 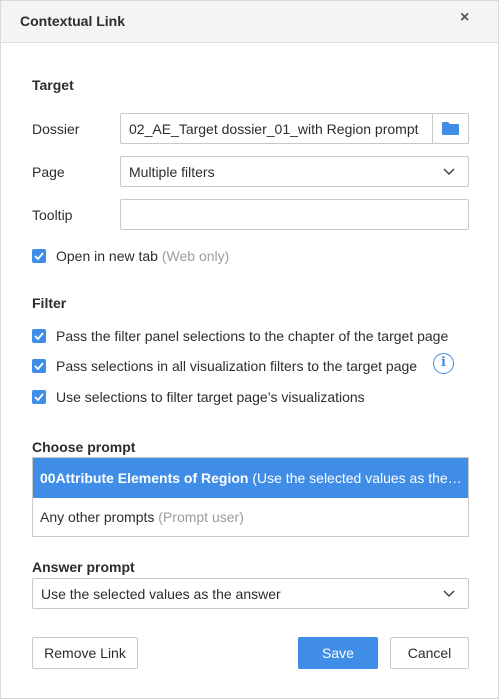 What do you see at coordinates (97, 517) in the screenshot?
I see `prompt-item-name: Any other prompts` at bounding box center [97, 517].